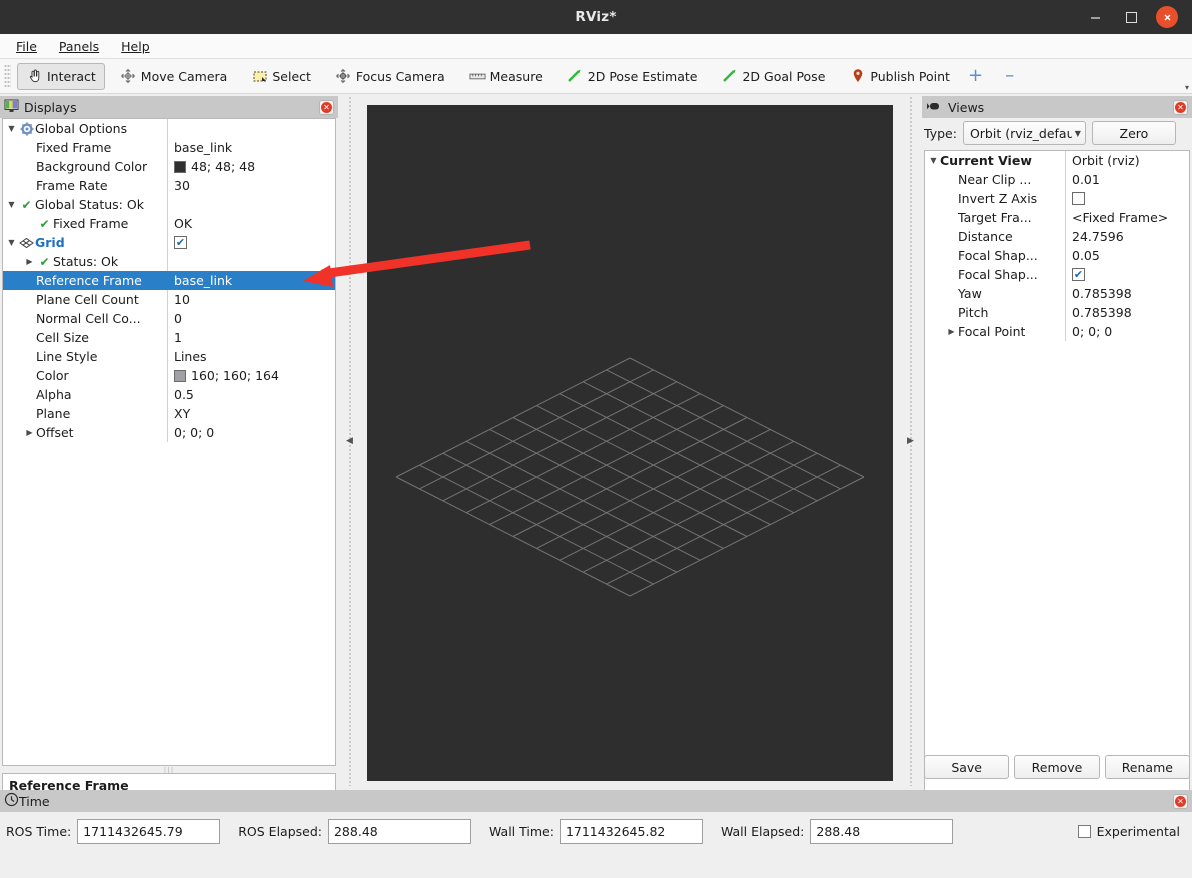 The width and height of the screenshot is (1192, 878). I want to click on property-row: Alpha 0.5, so click(169, 394).